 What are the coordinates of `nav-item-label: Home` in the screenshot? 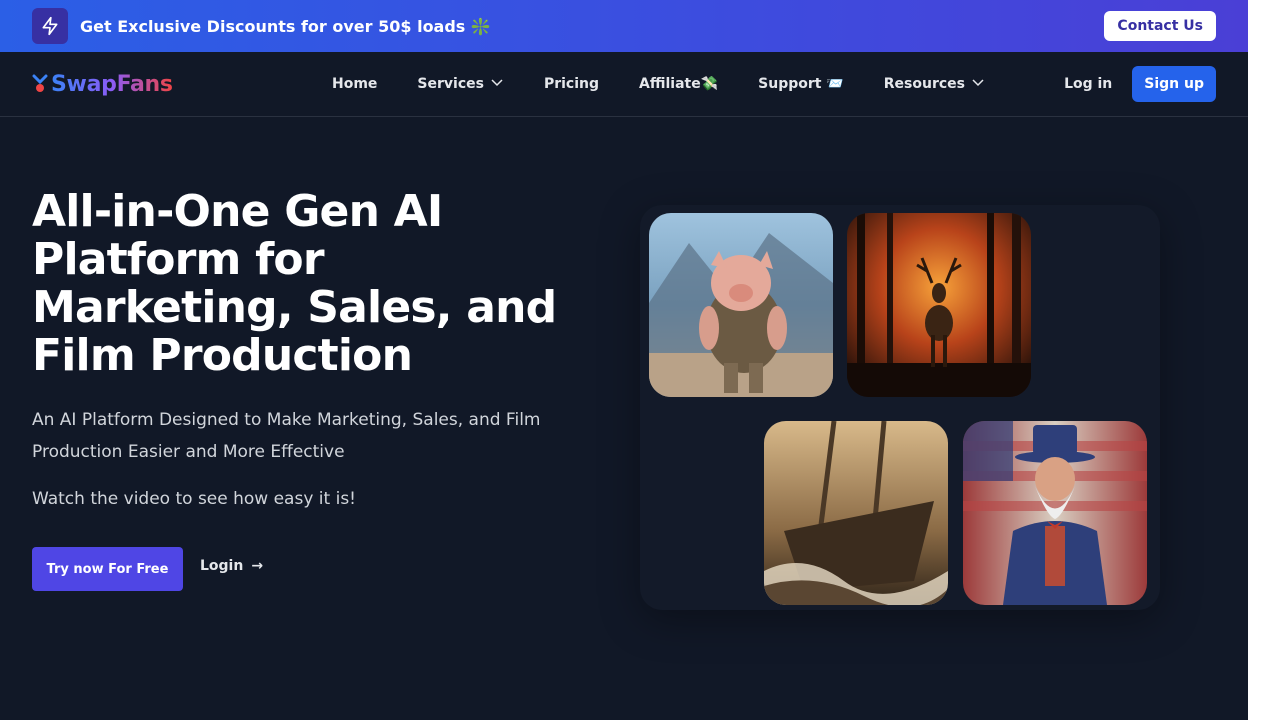 It's located at (355, 84).